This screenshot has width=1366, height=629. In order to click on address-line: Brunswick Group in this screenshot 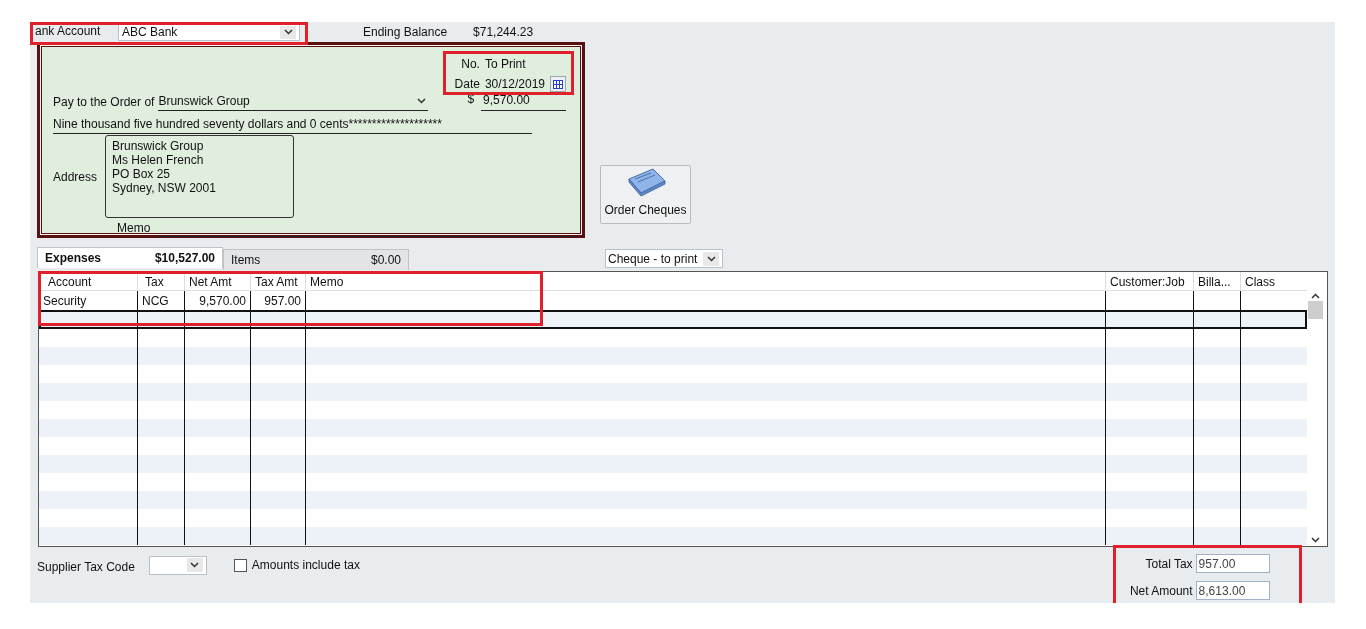, I will do `click(158, 146)`.